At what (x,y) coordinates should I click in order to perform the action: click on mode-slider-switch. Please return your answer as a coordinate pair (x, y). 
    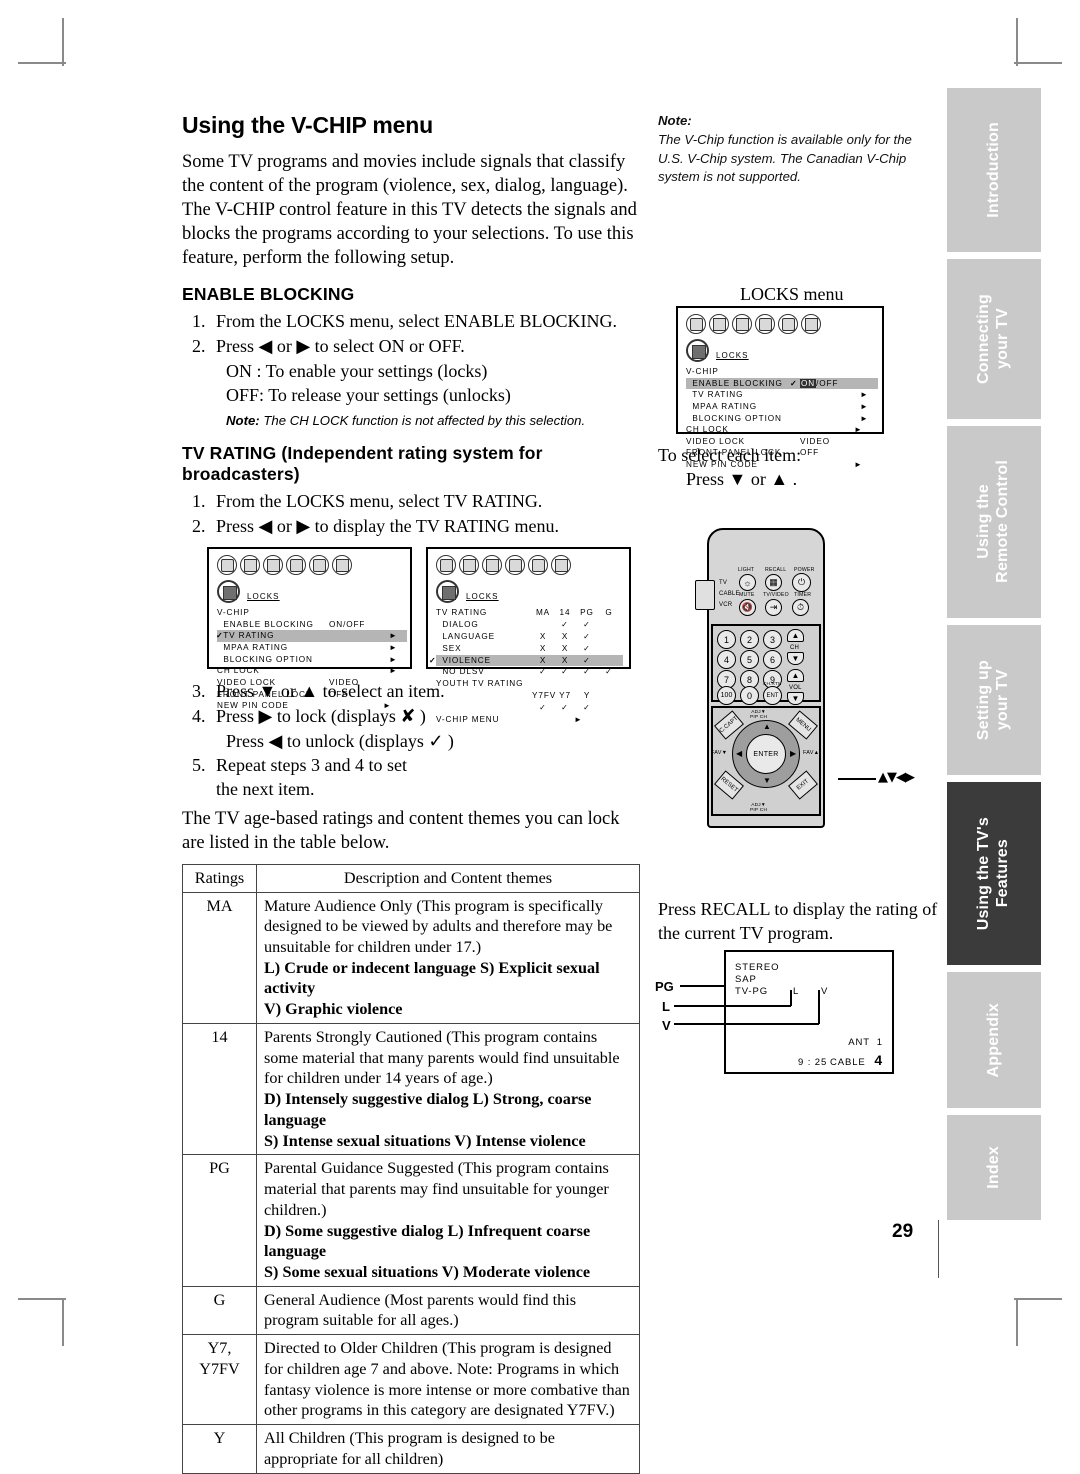
    Looking at the image, I should click on (705, 595).